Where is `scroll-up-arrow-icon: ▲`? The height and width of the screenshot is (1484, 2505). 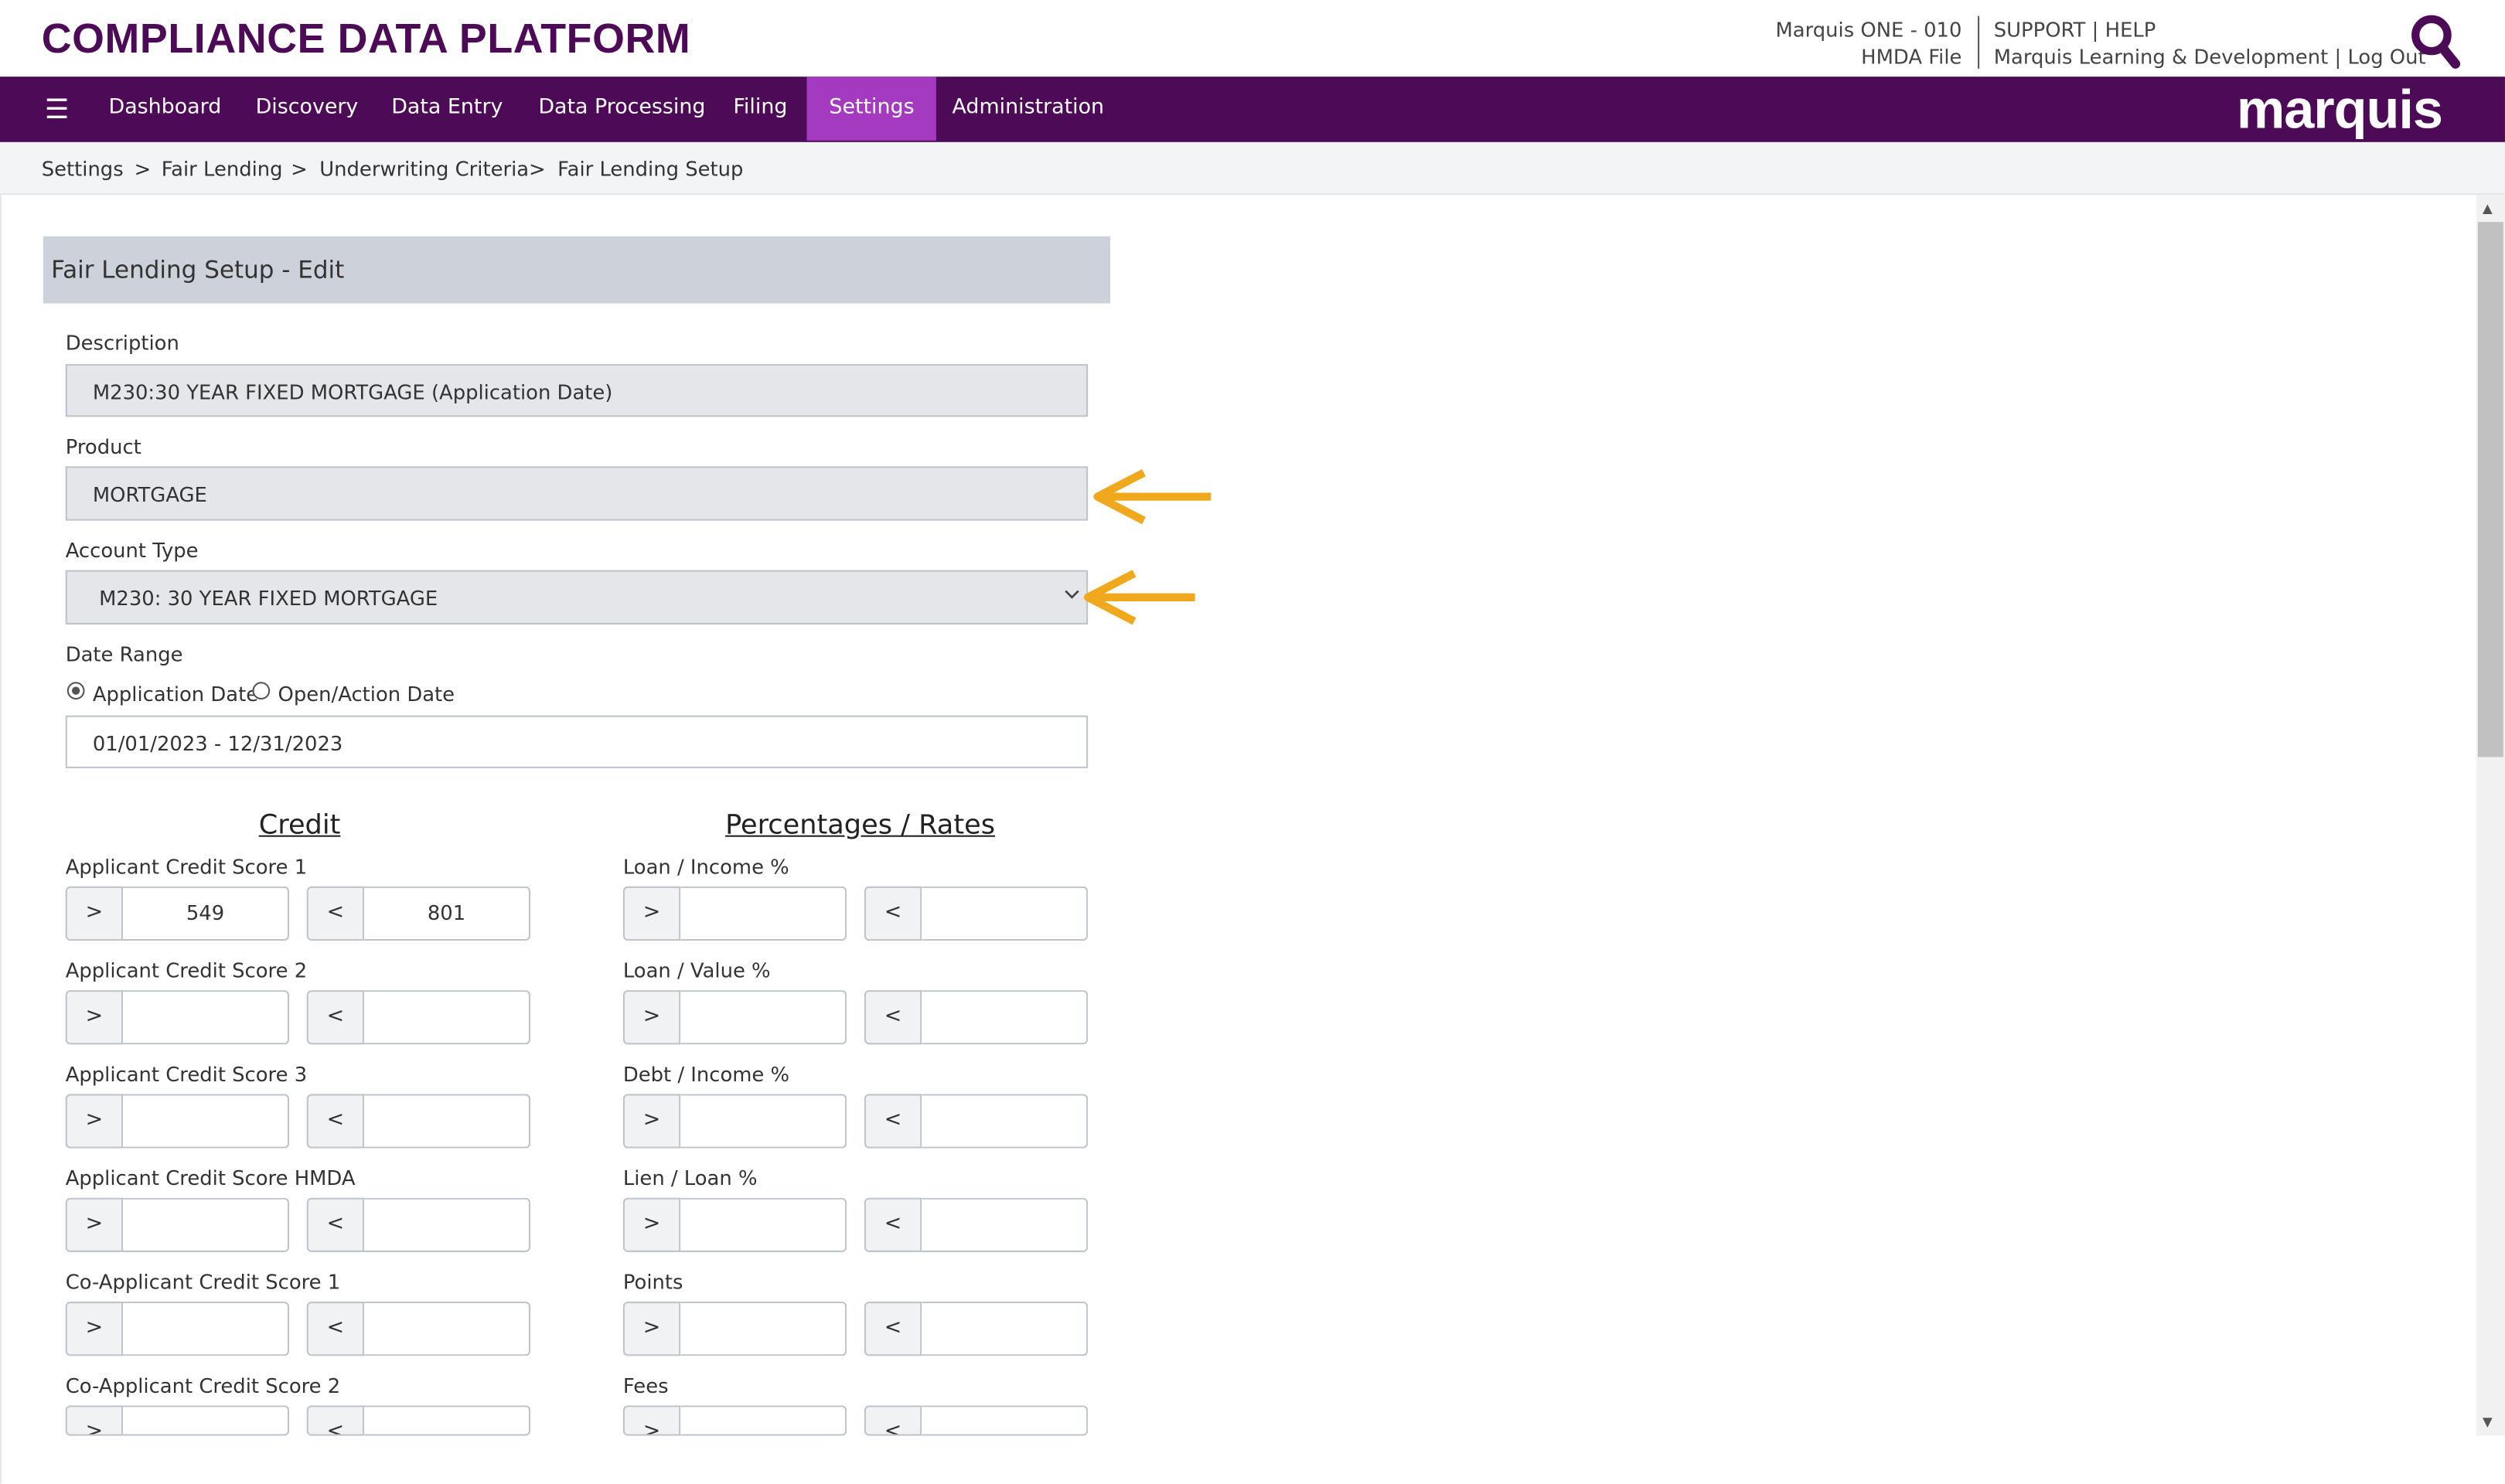 scroll-up-arrow-icon: ▲ is located at coordinates (2488, 208).